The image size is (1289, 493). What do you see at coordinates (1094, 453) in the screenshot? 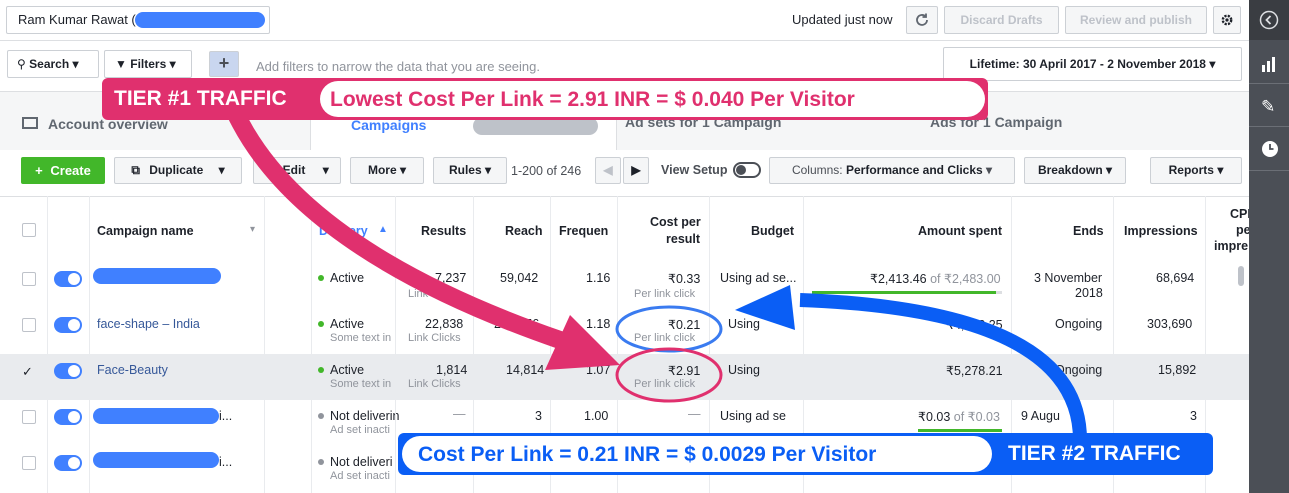
I see `tier2-label: TIER #2 TRAFFIC` at bounding box center [1094, 453].